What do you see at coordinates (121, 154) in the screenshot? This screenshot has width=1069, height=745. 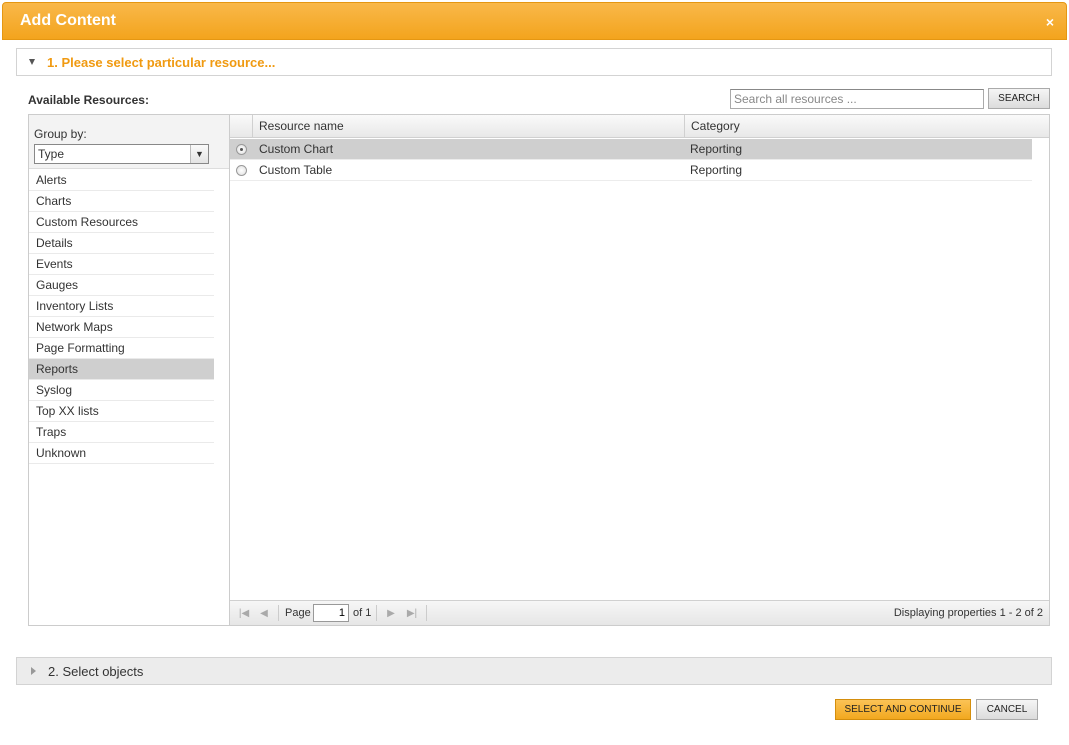 I see `group-by-select: Type ▼` at bounding box center [121, 154].